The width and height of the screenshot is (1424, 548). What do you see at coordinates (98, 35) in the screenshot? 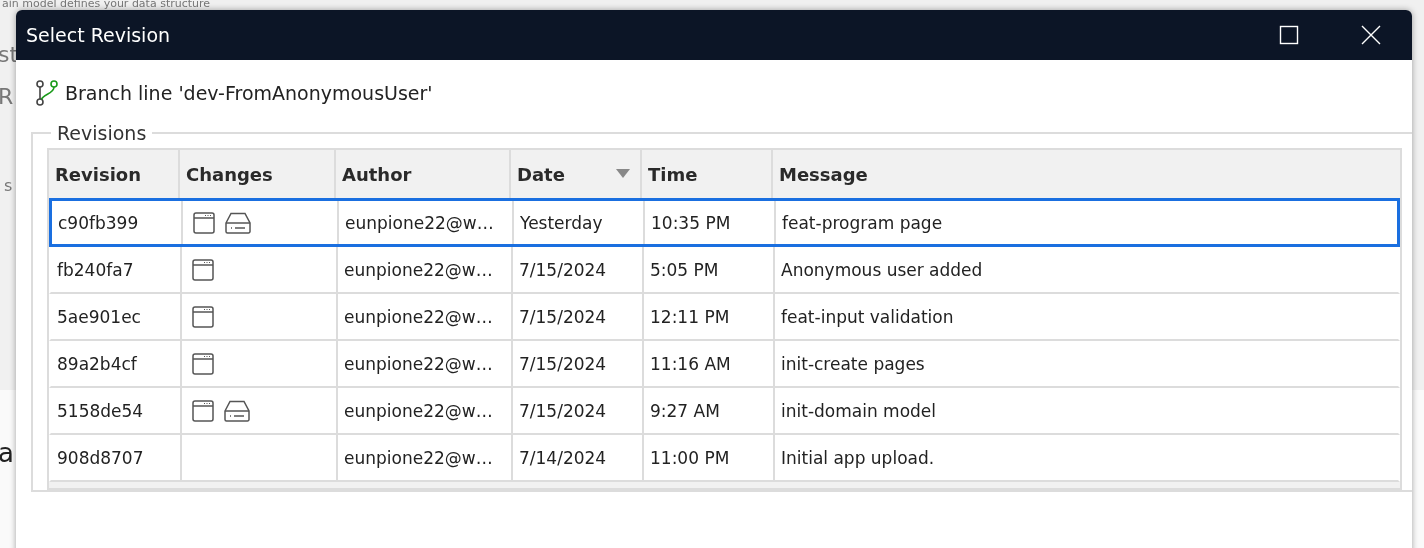
I see `window-title: Select Revision` at bounding box center [98, 35].